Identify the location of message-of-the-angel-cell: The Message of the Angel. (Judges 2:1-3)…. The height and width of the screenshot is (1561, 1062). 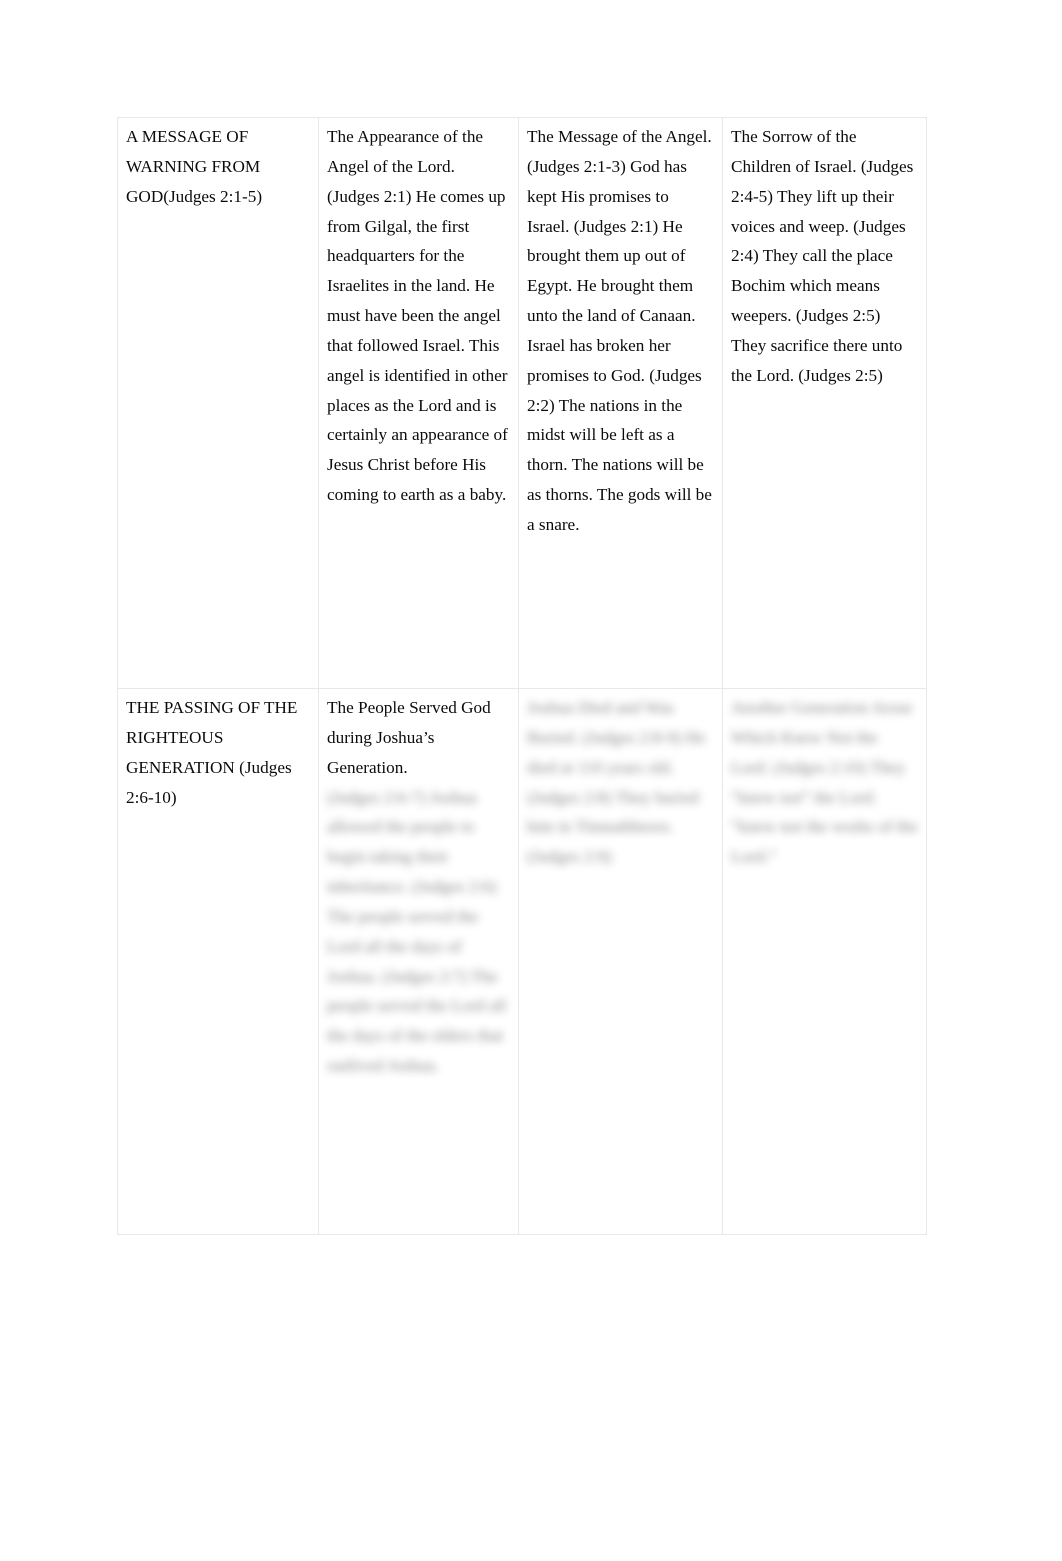
(620, 403).